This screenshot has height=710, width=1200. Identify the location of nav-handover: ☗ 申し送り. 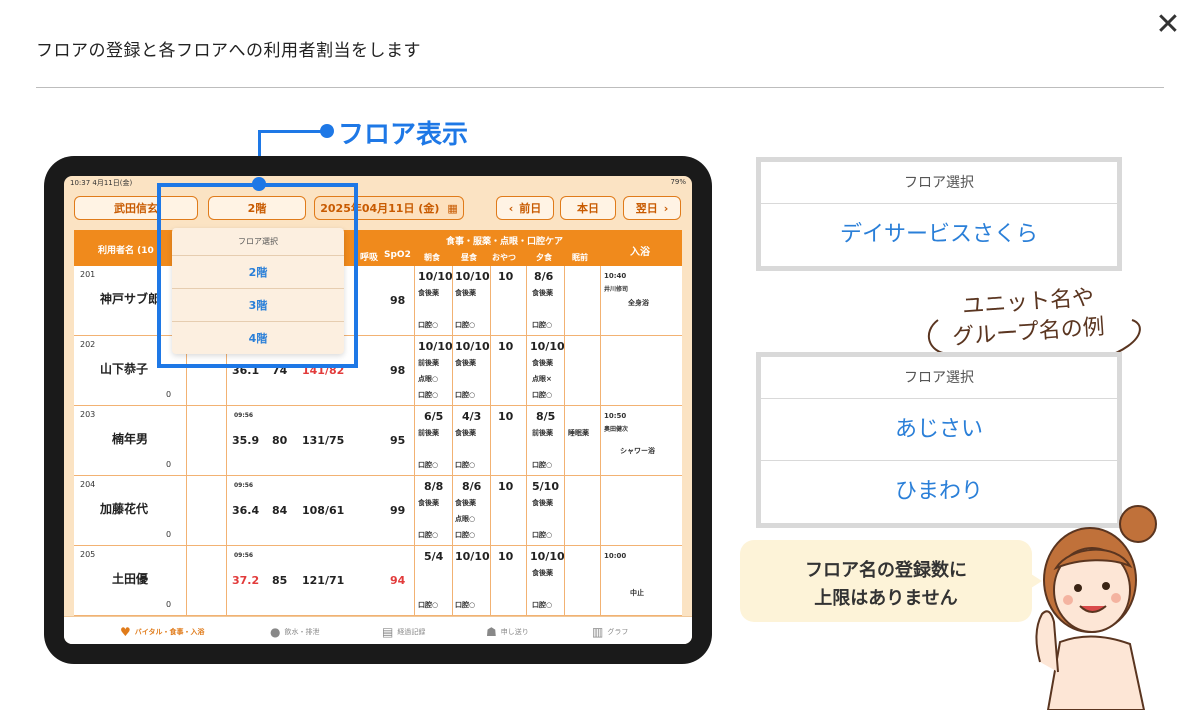
(507, 632).